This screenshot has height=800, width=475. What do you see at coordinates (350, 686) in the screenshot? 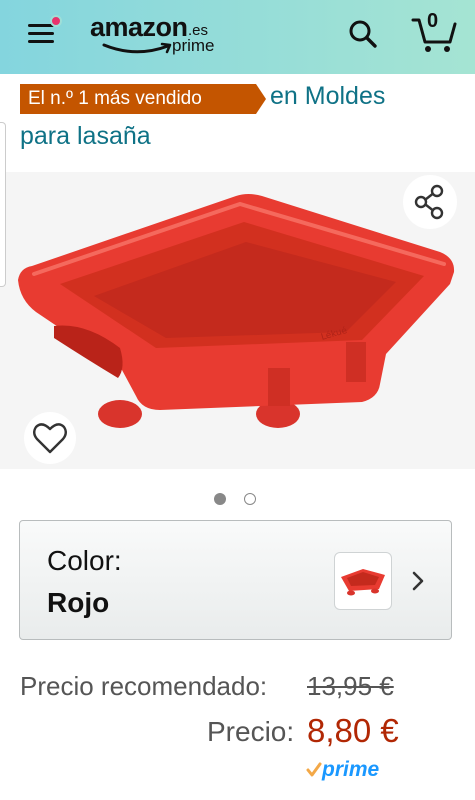
I see `recommended-price-value: 13,95 €` at bounding box center [350, 686].